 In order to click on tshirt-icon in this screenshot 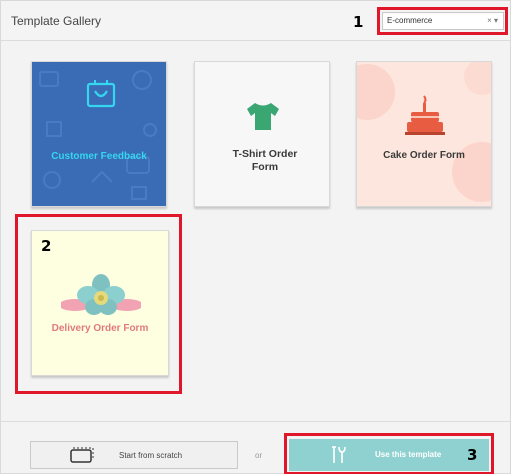, I will do `click(263, 116)`.